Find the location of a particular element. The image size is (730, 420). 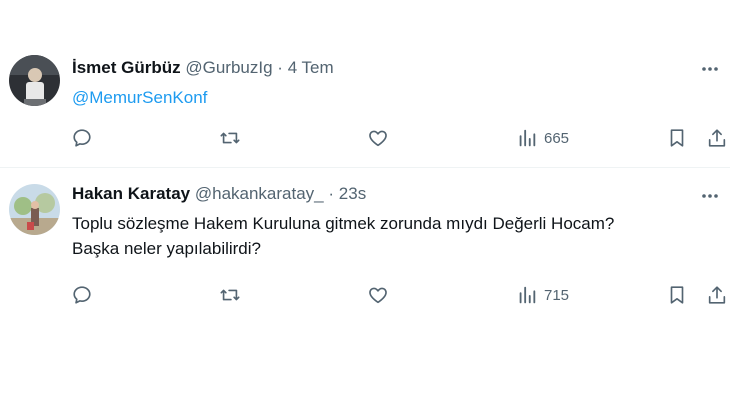

tweet-header: İsmet Gürbüz @GurbuzIg · 4 Tem is located at coordinates (203, 68).